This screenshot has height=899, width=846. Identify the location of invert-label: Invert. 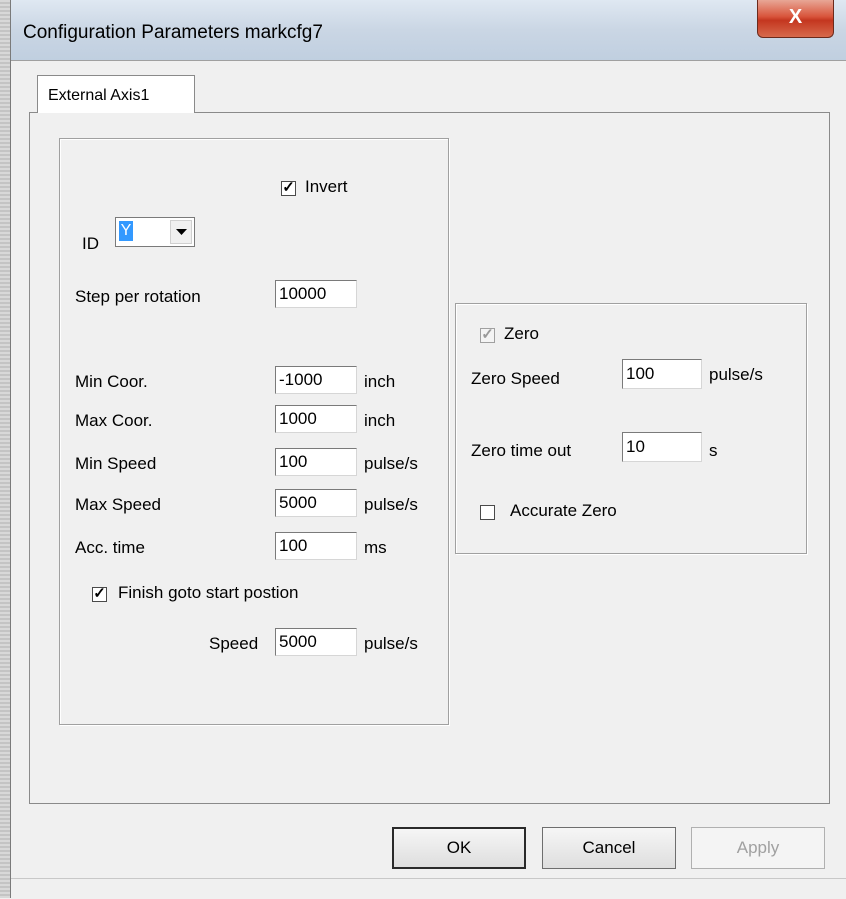
(326, 186).